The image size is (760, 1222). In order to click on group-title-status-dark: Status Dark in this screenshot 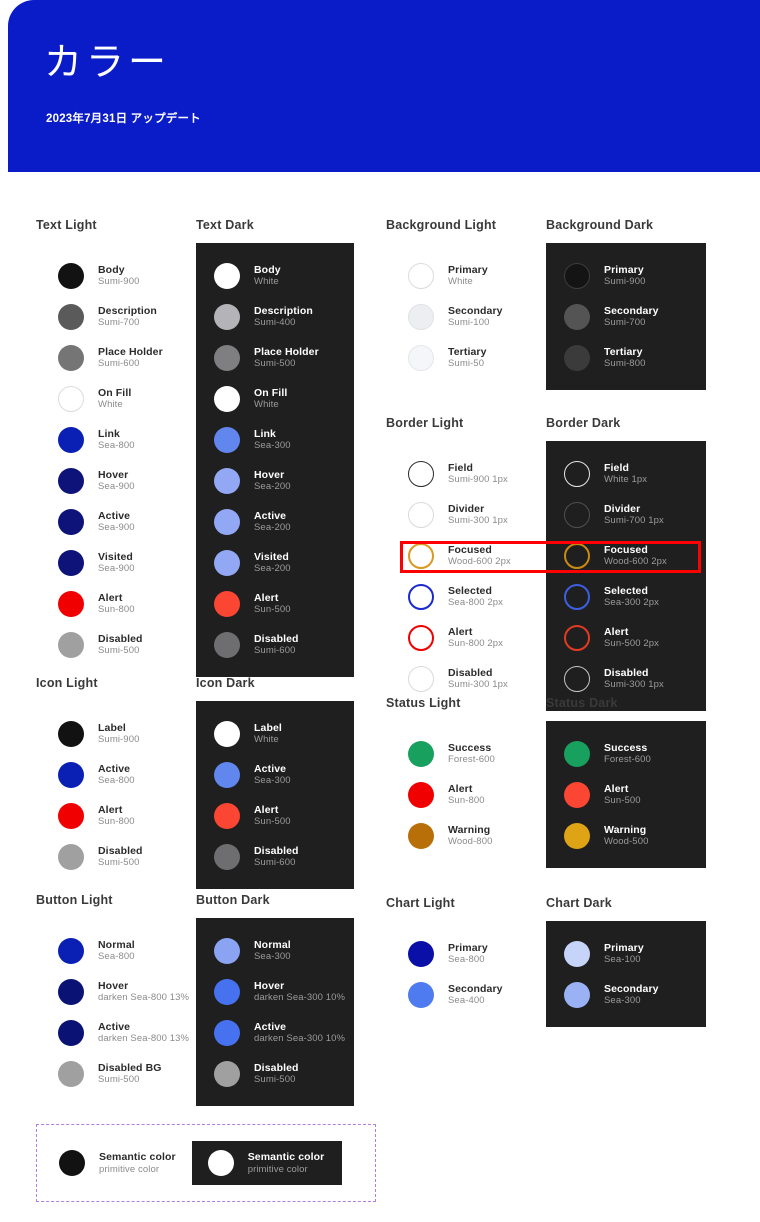, I will do `click(582, 703)`.